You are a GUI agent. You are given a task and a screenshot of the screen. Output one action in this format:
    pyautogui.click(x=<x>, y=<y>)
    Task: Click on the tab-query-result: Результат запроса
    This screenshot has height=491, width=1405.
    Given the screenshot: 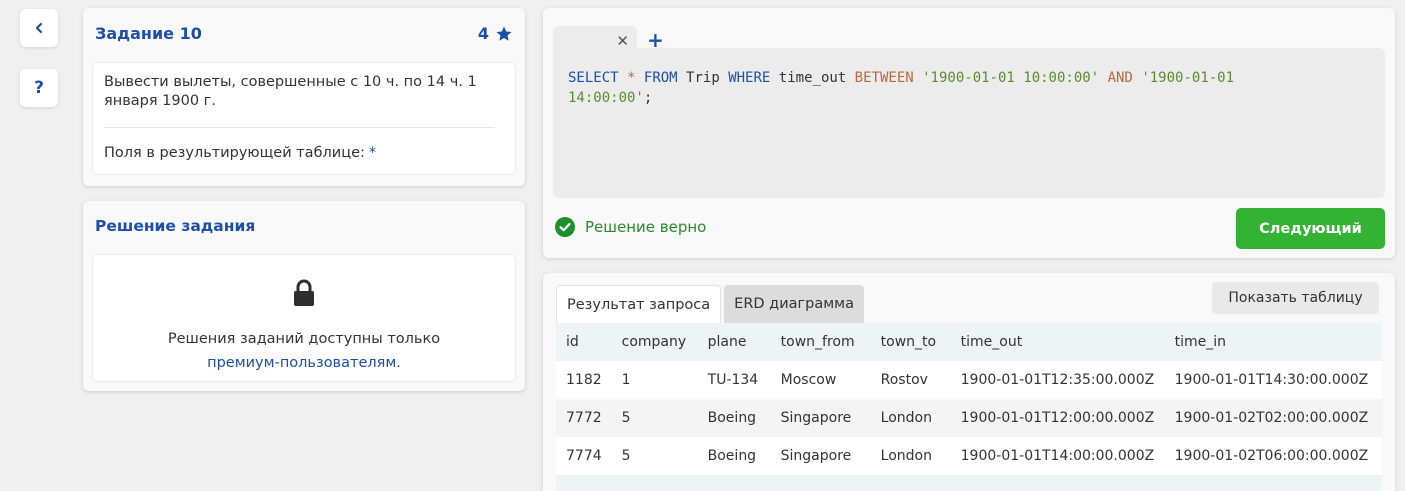 What is the action you would take?
    pyautogui.click(x=639, y=304)
    